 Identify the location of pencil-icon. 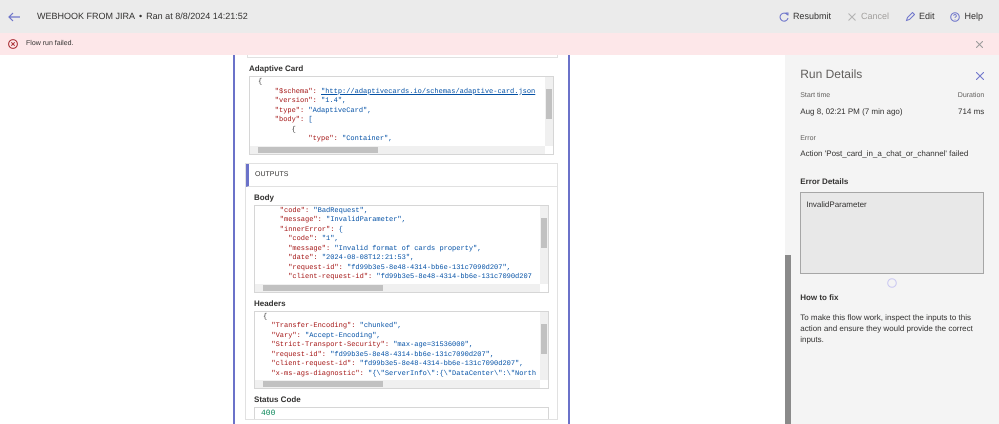
(909, 17).